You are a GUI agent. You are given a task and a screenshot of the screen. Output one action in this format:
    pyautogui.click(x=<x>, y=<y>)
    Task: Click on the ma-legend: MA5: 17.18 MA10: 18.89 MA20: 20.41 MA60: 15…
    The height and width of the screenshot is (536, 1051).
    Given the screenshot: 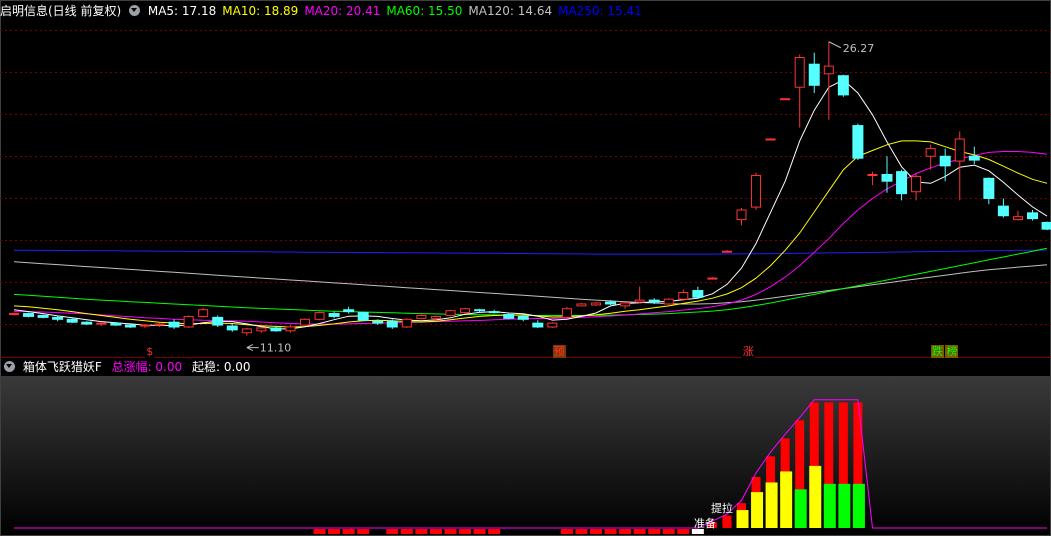 What is the action you would take?
    pyautogui.click(x=398, y=11)
    